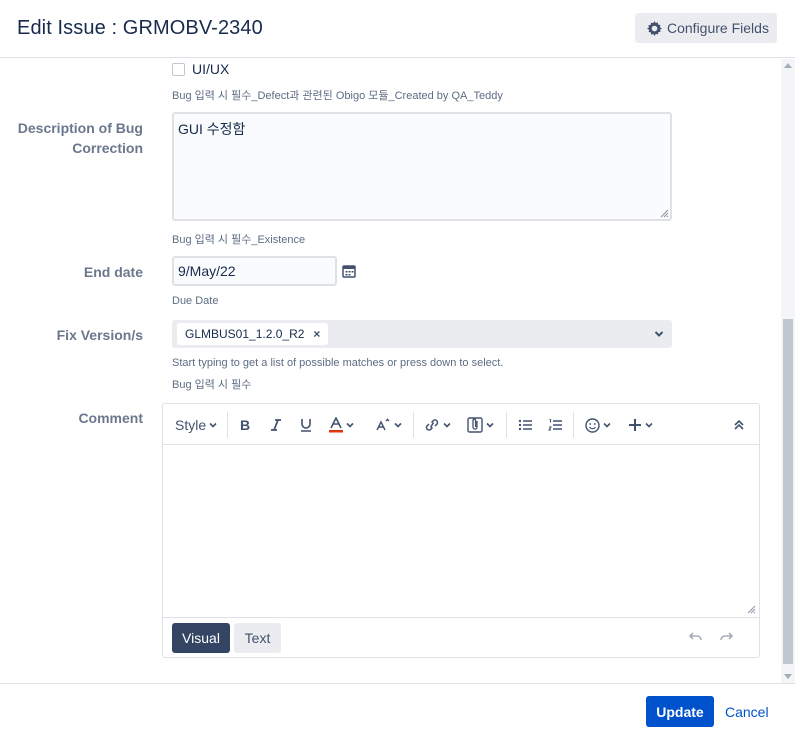 The image size is (795, 734). I want to click on gear-icon, so click(654, 28).